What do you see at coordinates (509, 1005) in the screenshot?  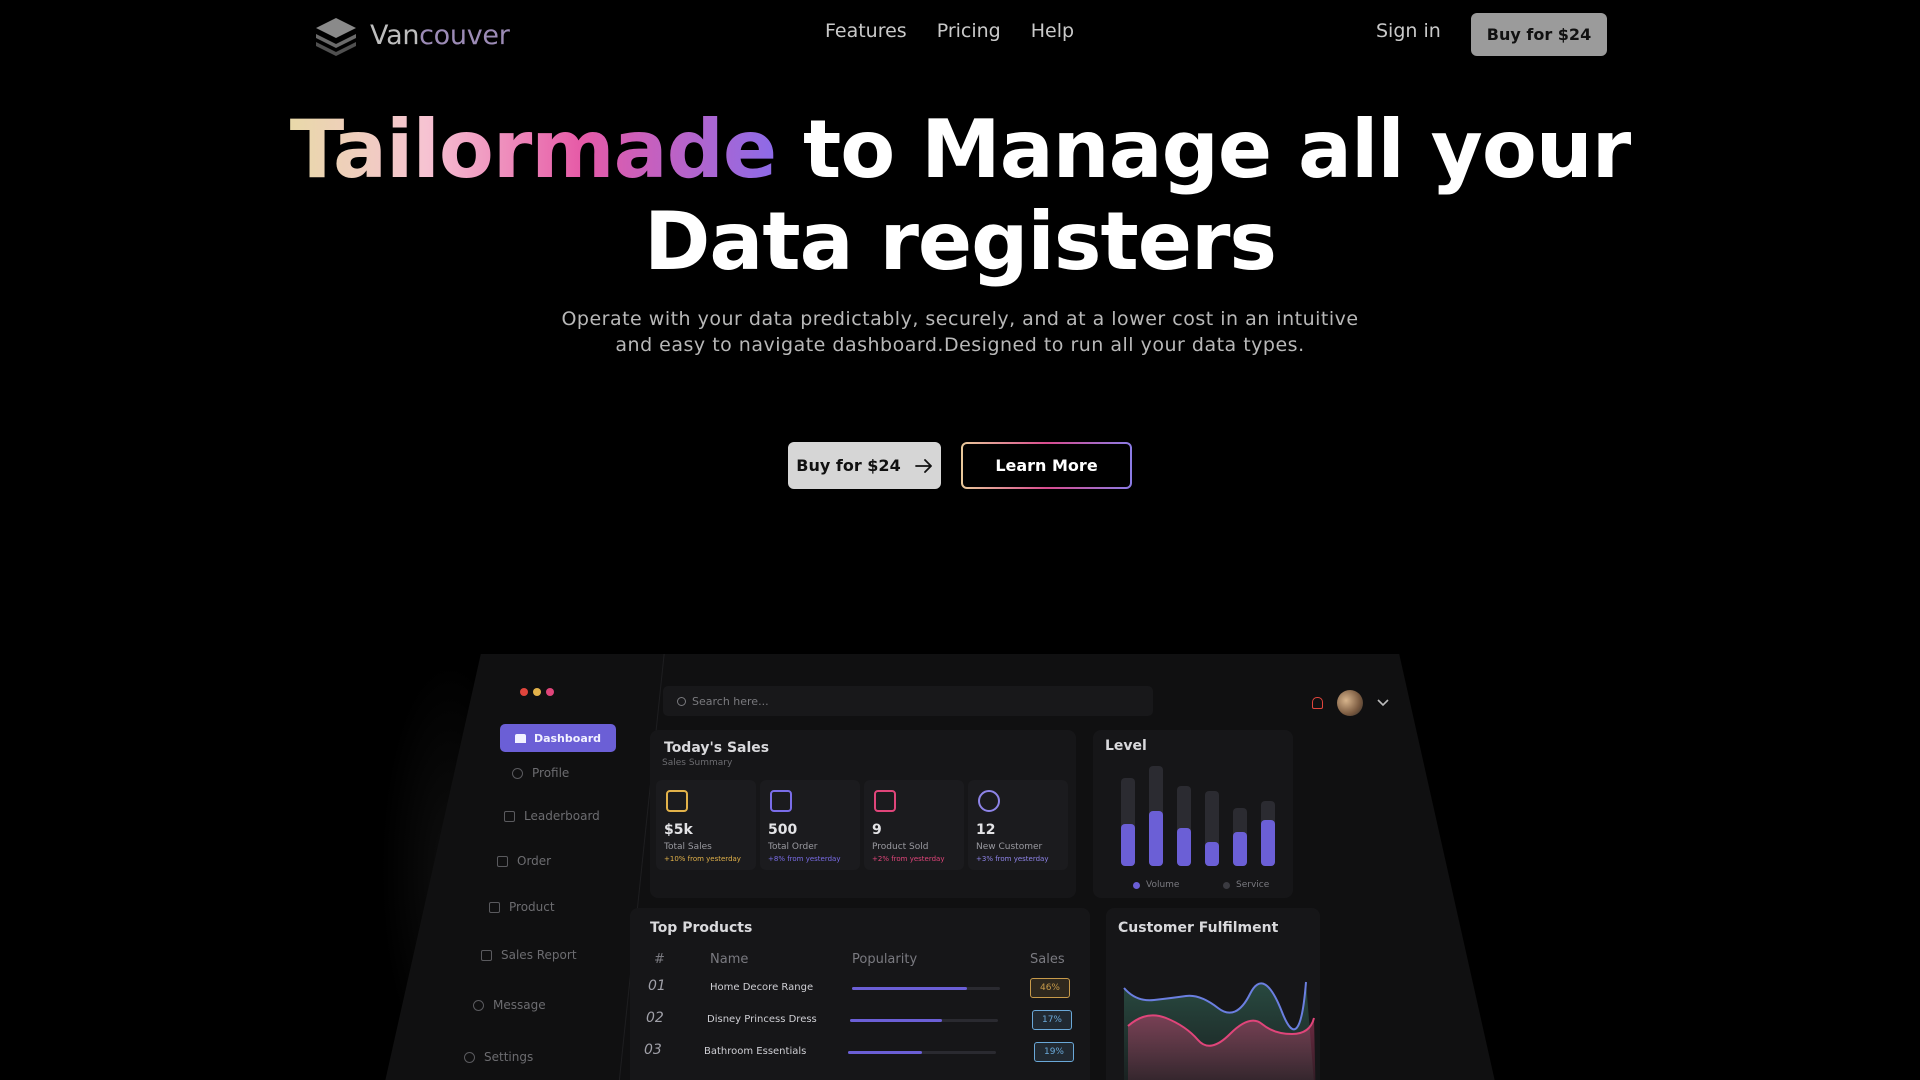 I see `sidebar-item-message: Message` at bounding box center [509, 1005].